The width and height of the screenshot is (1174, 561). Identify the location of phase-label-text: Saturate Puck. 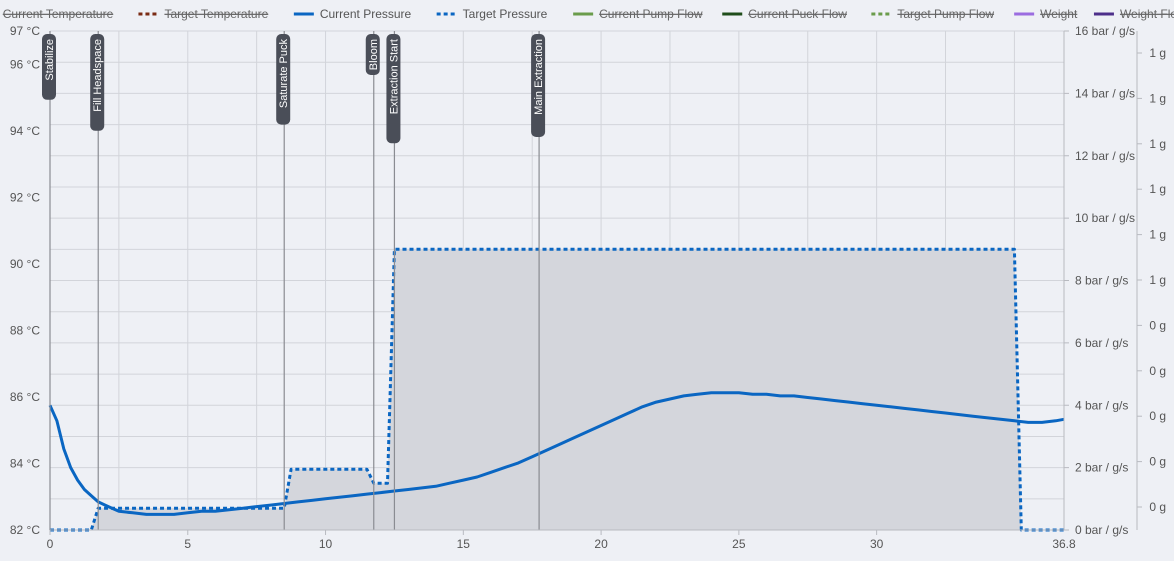
(284, 74).